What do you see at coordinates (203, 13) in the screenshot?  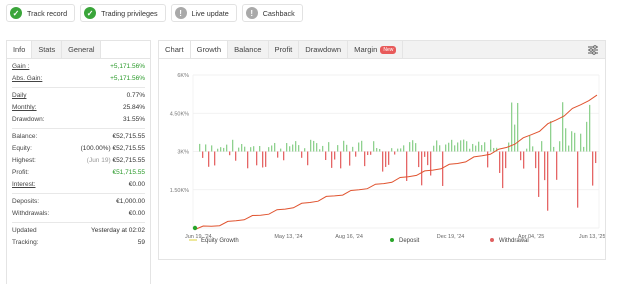 I see `badge-live-update: ! Live update` at bounding box center [203, 13].